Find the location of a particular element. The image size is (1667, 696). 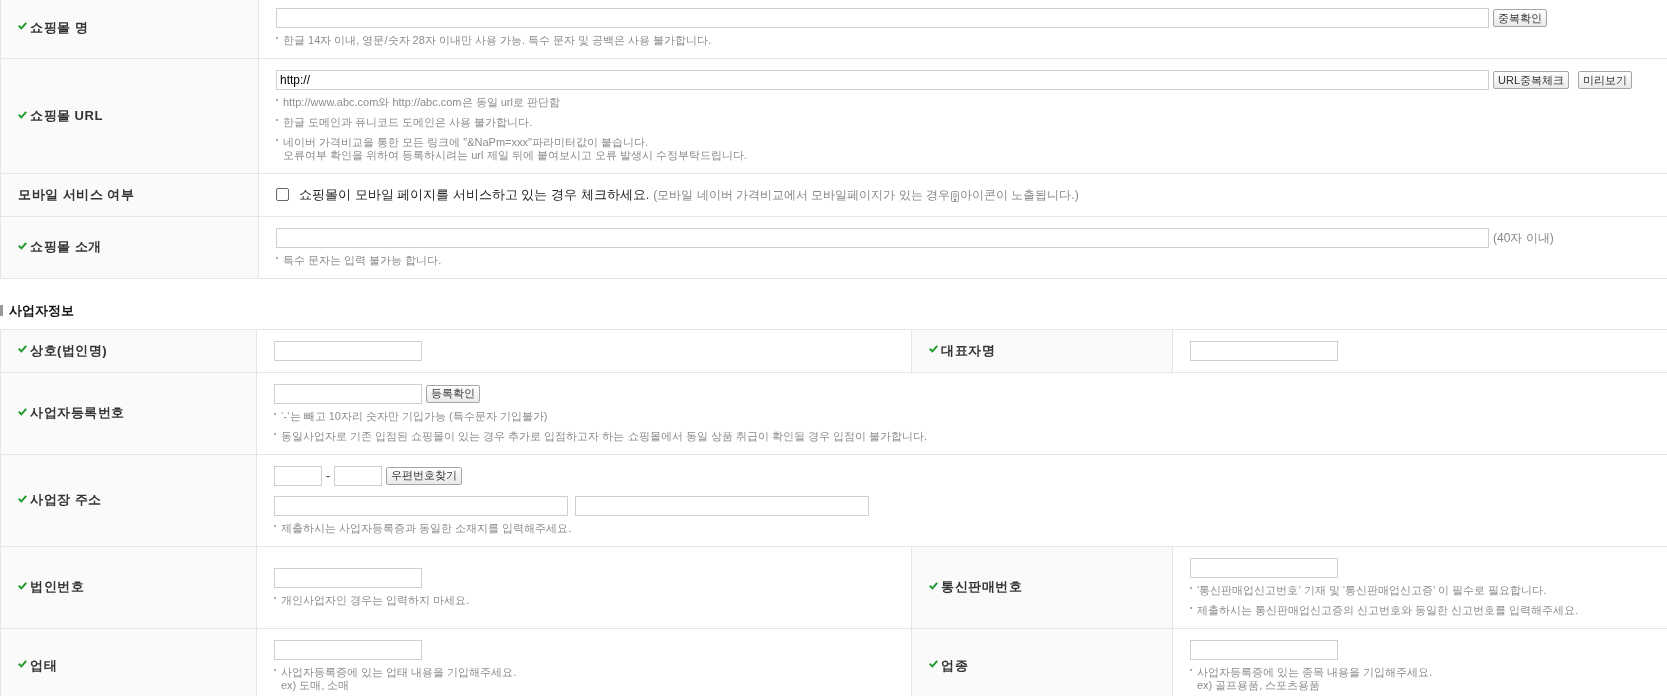

hint-text: ‘-’는 빼고 10자리 숫자만 기입가능 (특수문자 기입불가) is located at coordinates (414, 416).